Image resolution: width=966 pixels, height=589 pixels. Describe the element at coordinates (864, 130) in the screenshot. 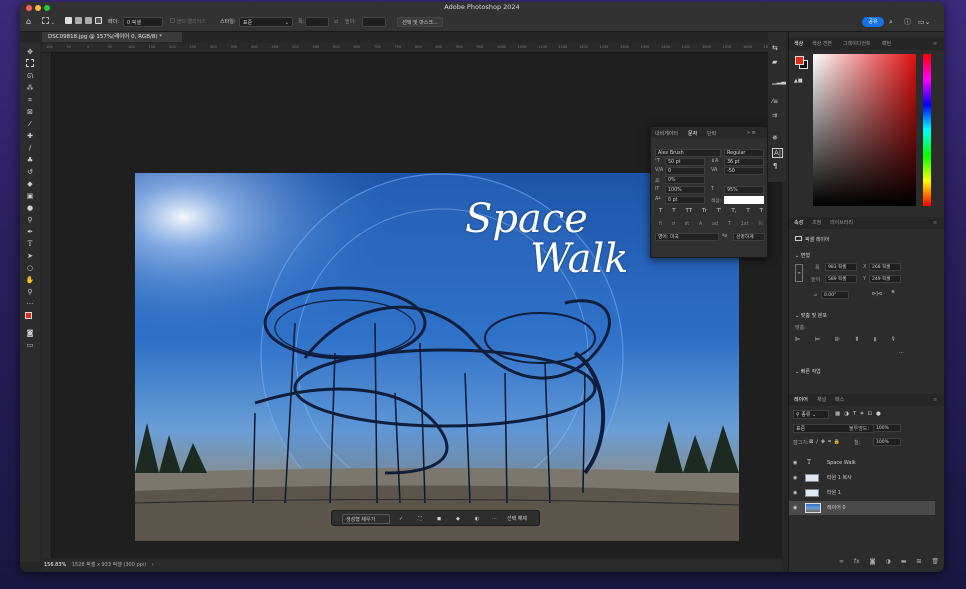

I see `color-field` at that location.